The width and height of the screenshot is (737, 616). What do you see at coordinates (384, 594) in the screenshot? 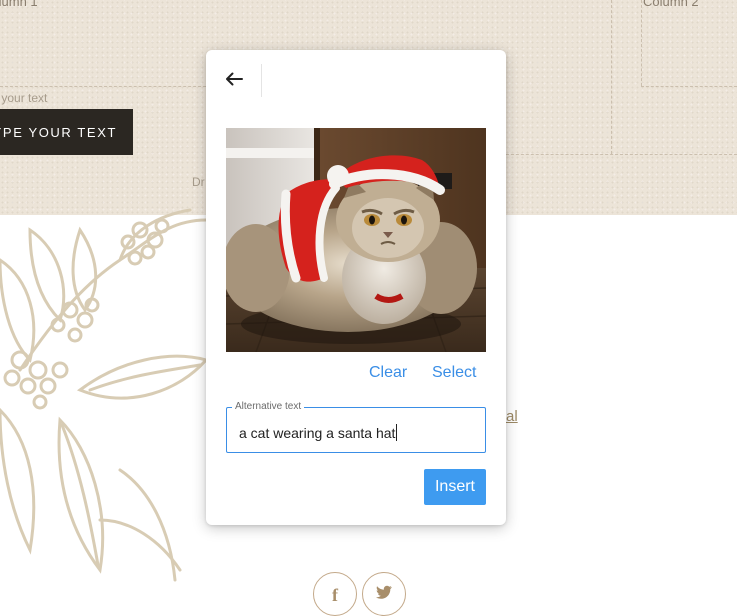
I see `twitter-icon` at bounding box center [384, 594].